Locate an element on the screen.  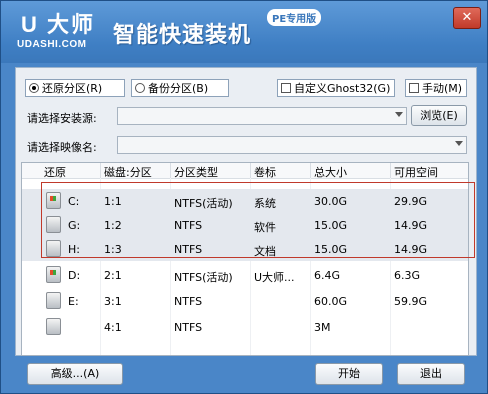
col-disk-partition: 磁盘:分区 is located at coordinates (128, 172).